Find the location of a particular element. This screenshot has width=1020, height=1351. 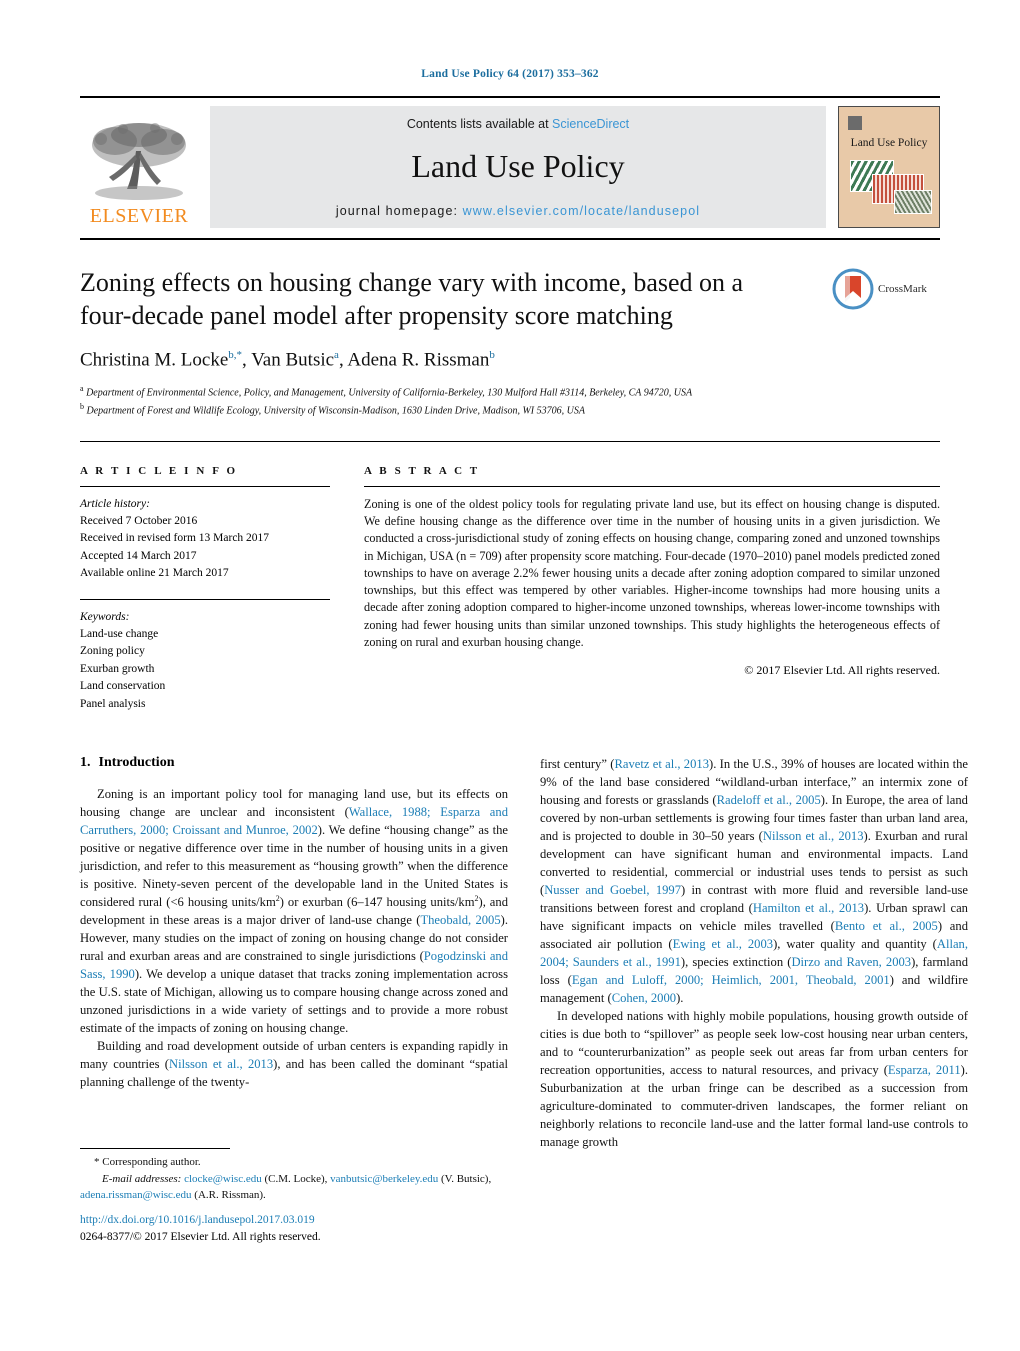

citation-link: Hamilton et al., 2013 is located at coordinates (808, 908).